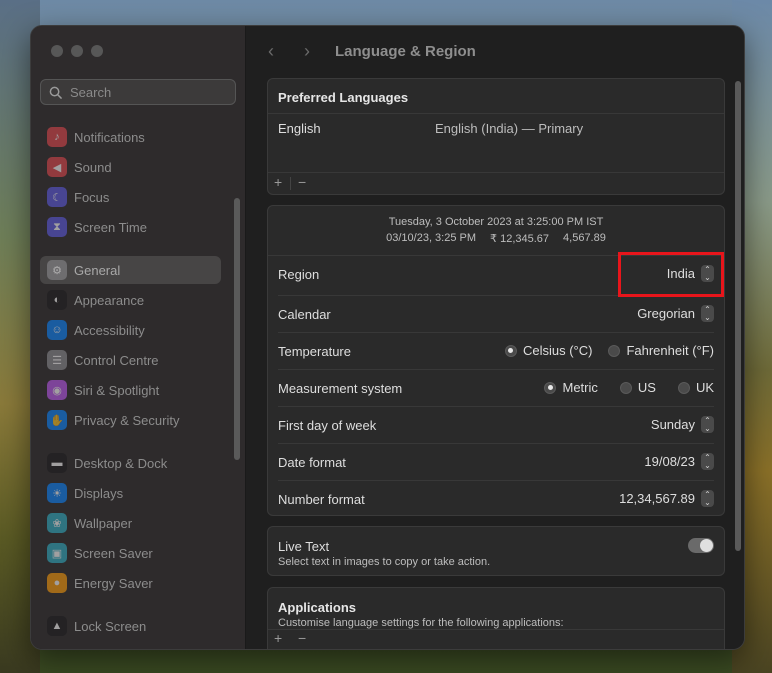  I want to click on us-label: US, so click(646, 387).